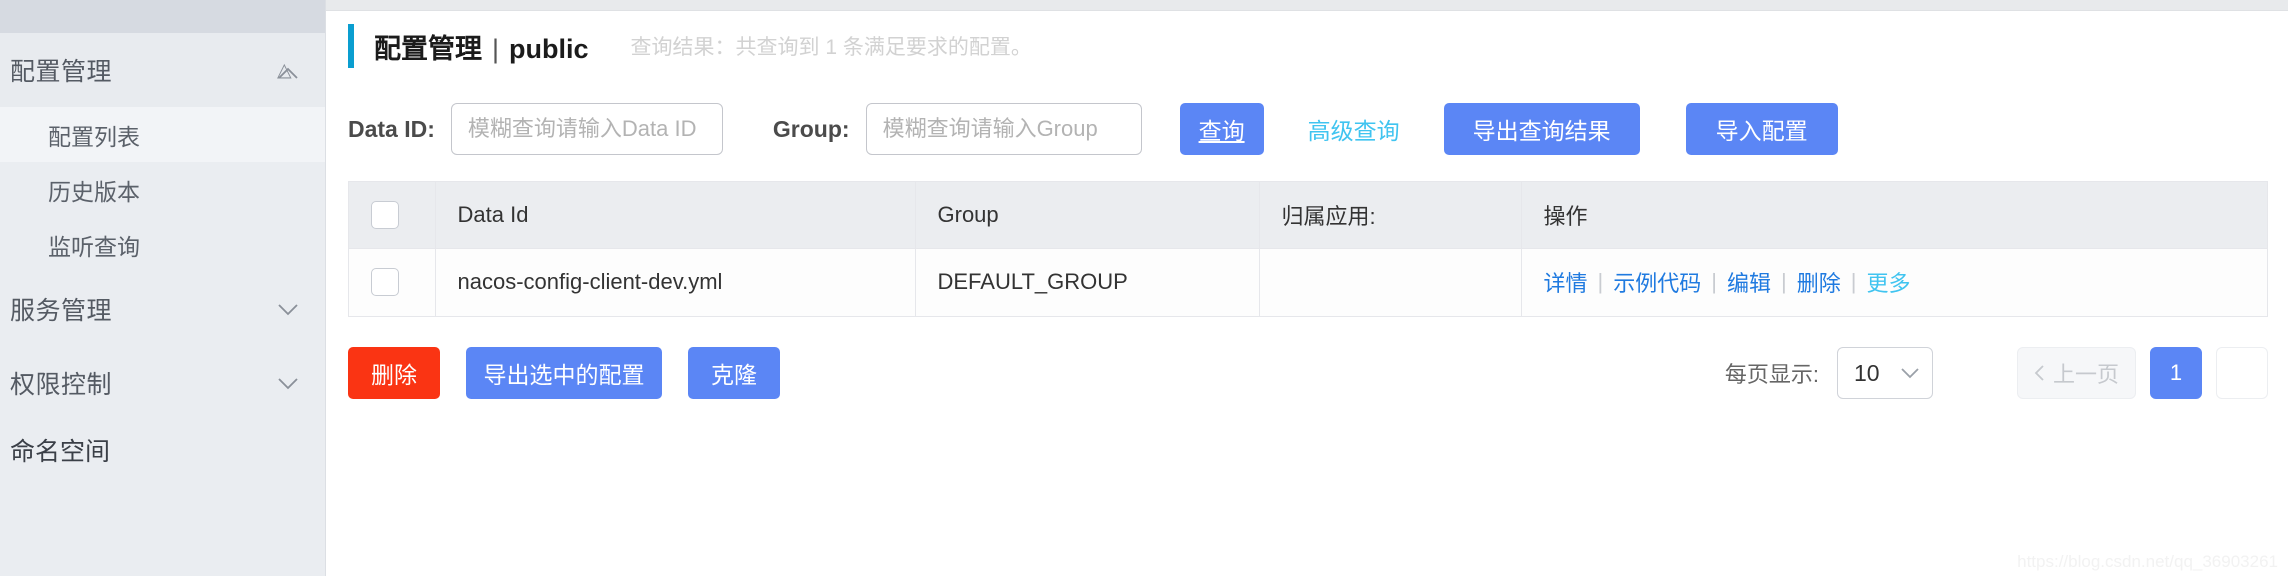 The image size is (2288, 576). I want to click on row-select-cell, so click(392, 281).